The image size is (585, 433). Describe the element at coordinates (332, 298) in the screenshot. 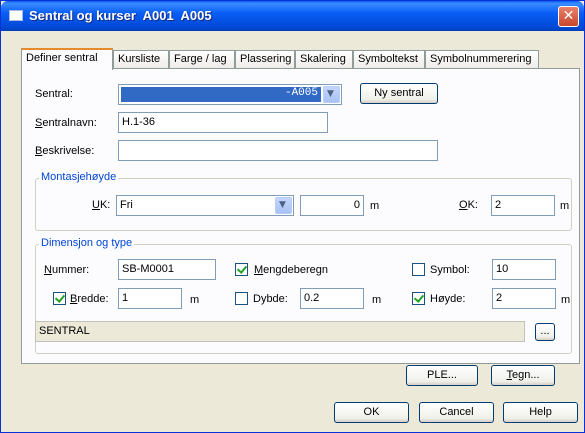

I see `dybde-input: 0.2` at that location.